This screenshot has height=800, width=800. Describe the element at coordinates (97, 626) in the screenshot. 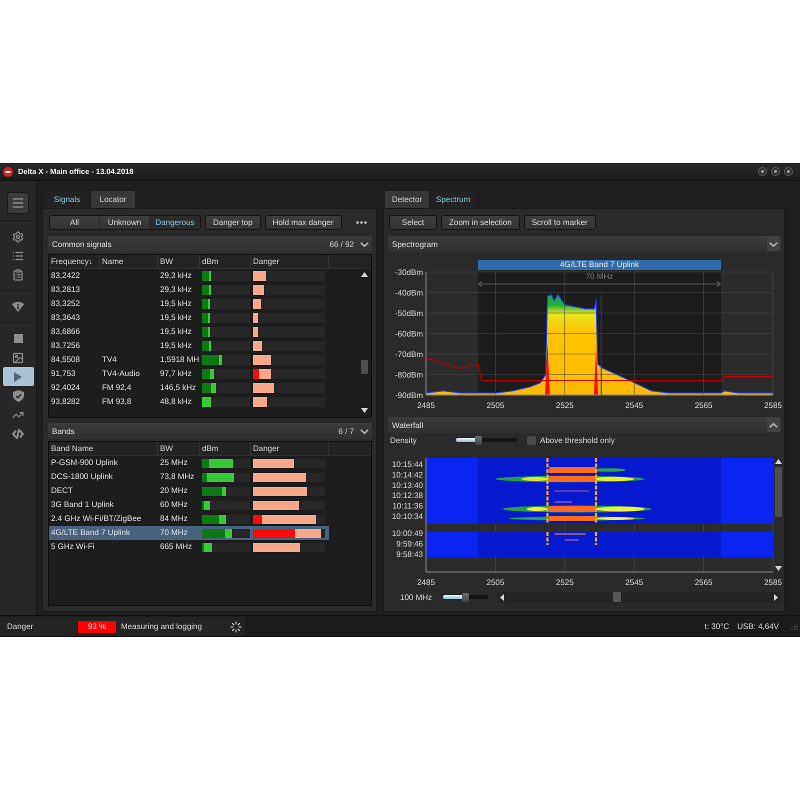

I see `danger-level-value: 93 %` at that location.